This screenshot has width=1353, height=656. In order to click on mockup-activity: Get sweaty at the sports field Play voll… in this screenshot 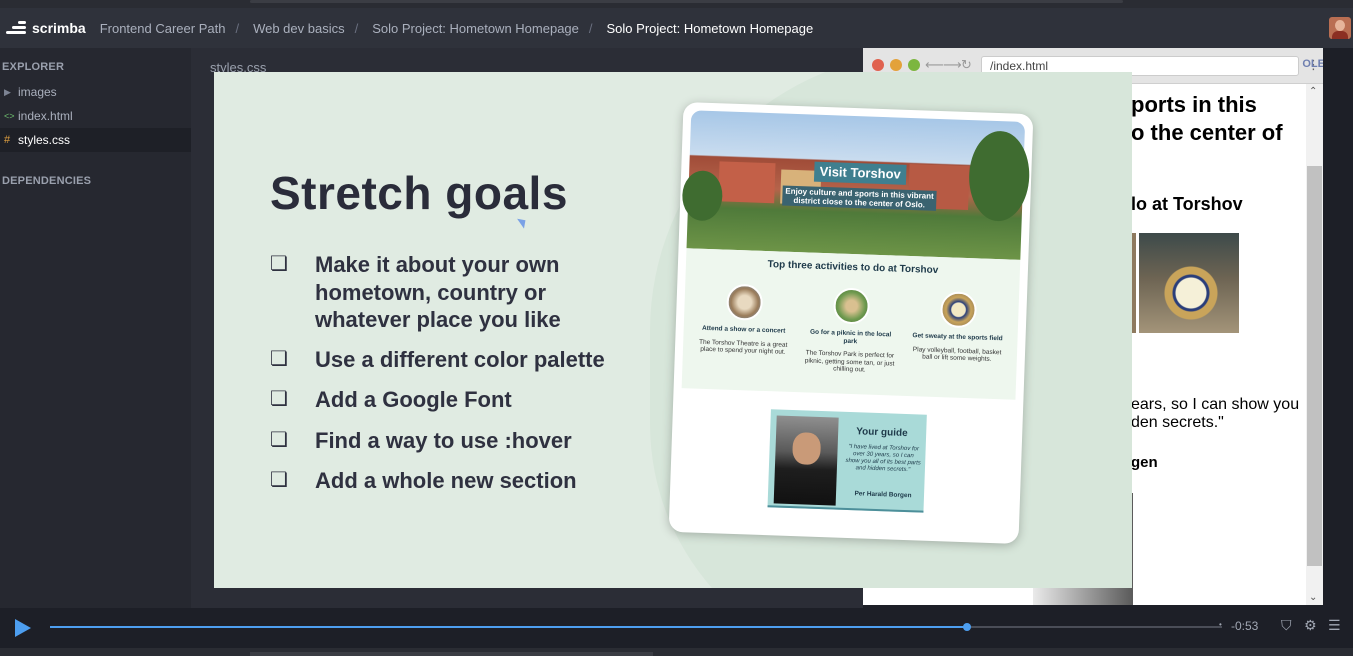, I will do `click(958, 327)`.